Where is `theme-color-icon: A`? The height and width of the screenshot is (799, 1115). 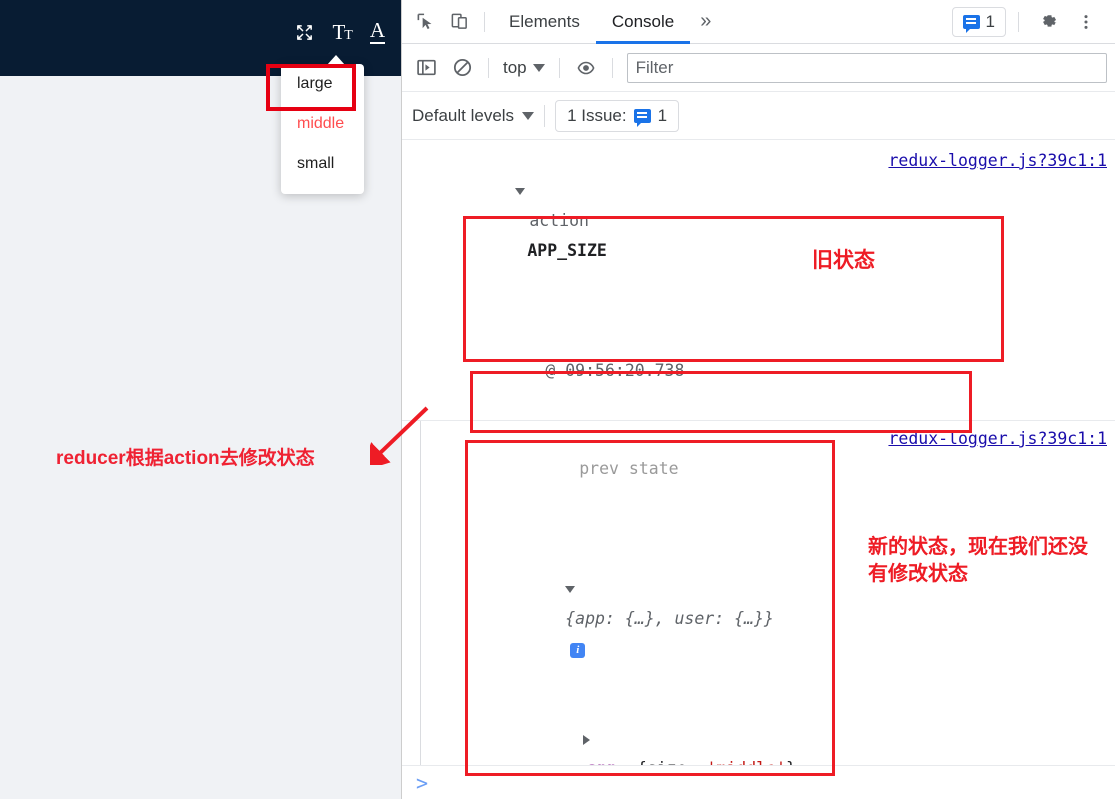 theme-color-icon: A is located at coordinates (377, 32).